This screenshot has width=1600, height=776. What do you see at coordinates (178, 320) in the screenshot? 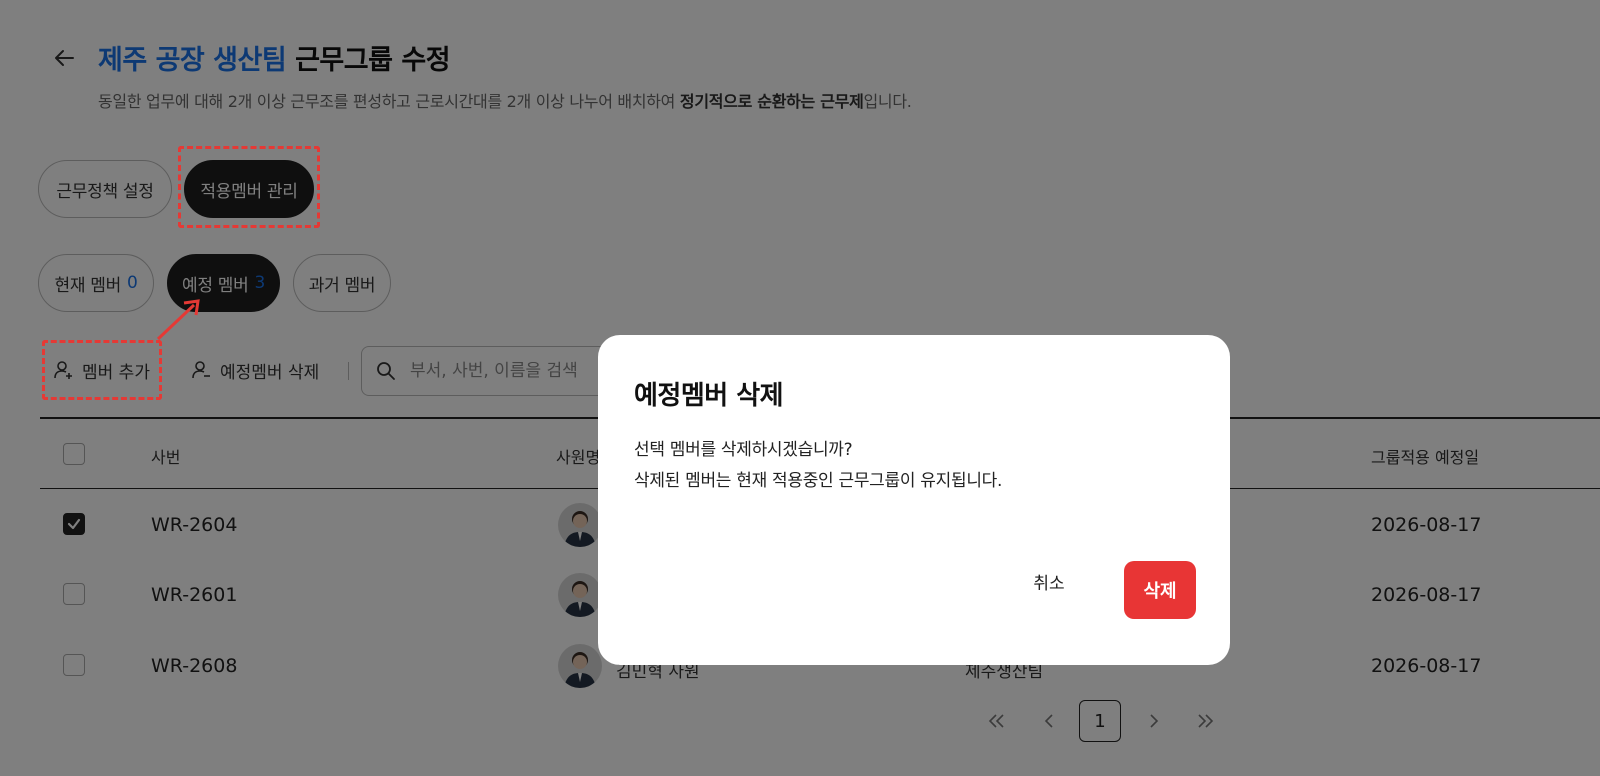
I see `annotation-arrow-icon` at bounding box center [178, 320].